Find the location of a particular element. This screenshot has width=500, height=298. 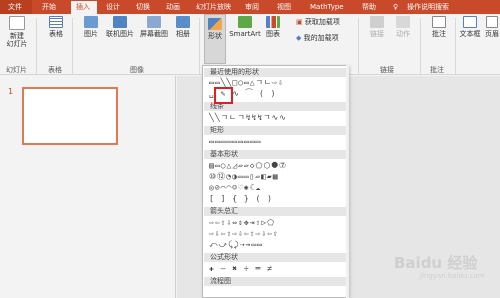

tab-slideshow: 幻灯片放映 is located at coordinates (213, 7).